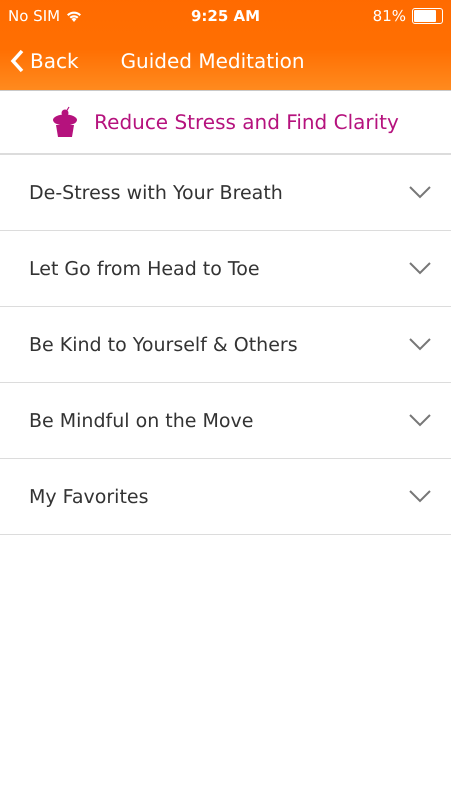 This screenshot has width=451, height=800. What do you see at coordinates (17, 61) in the screenshot?
I see `back-chevron-icon` at bounding box center [17, 61].